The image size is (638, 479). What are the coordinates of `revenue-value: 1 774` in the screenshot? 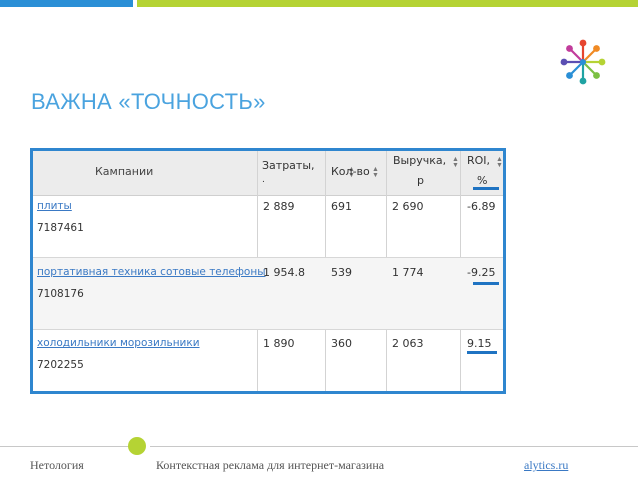 It's located at (408, 272).